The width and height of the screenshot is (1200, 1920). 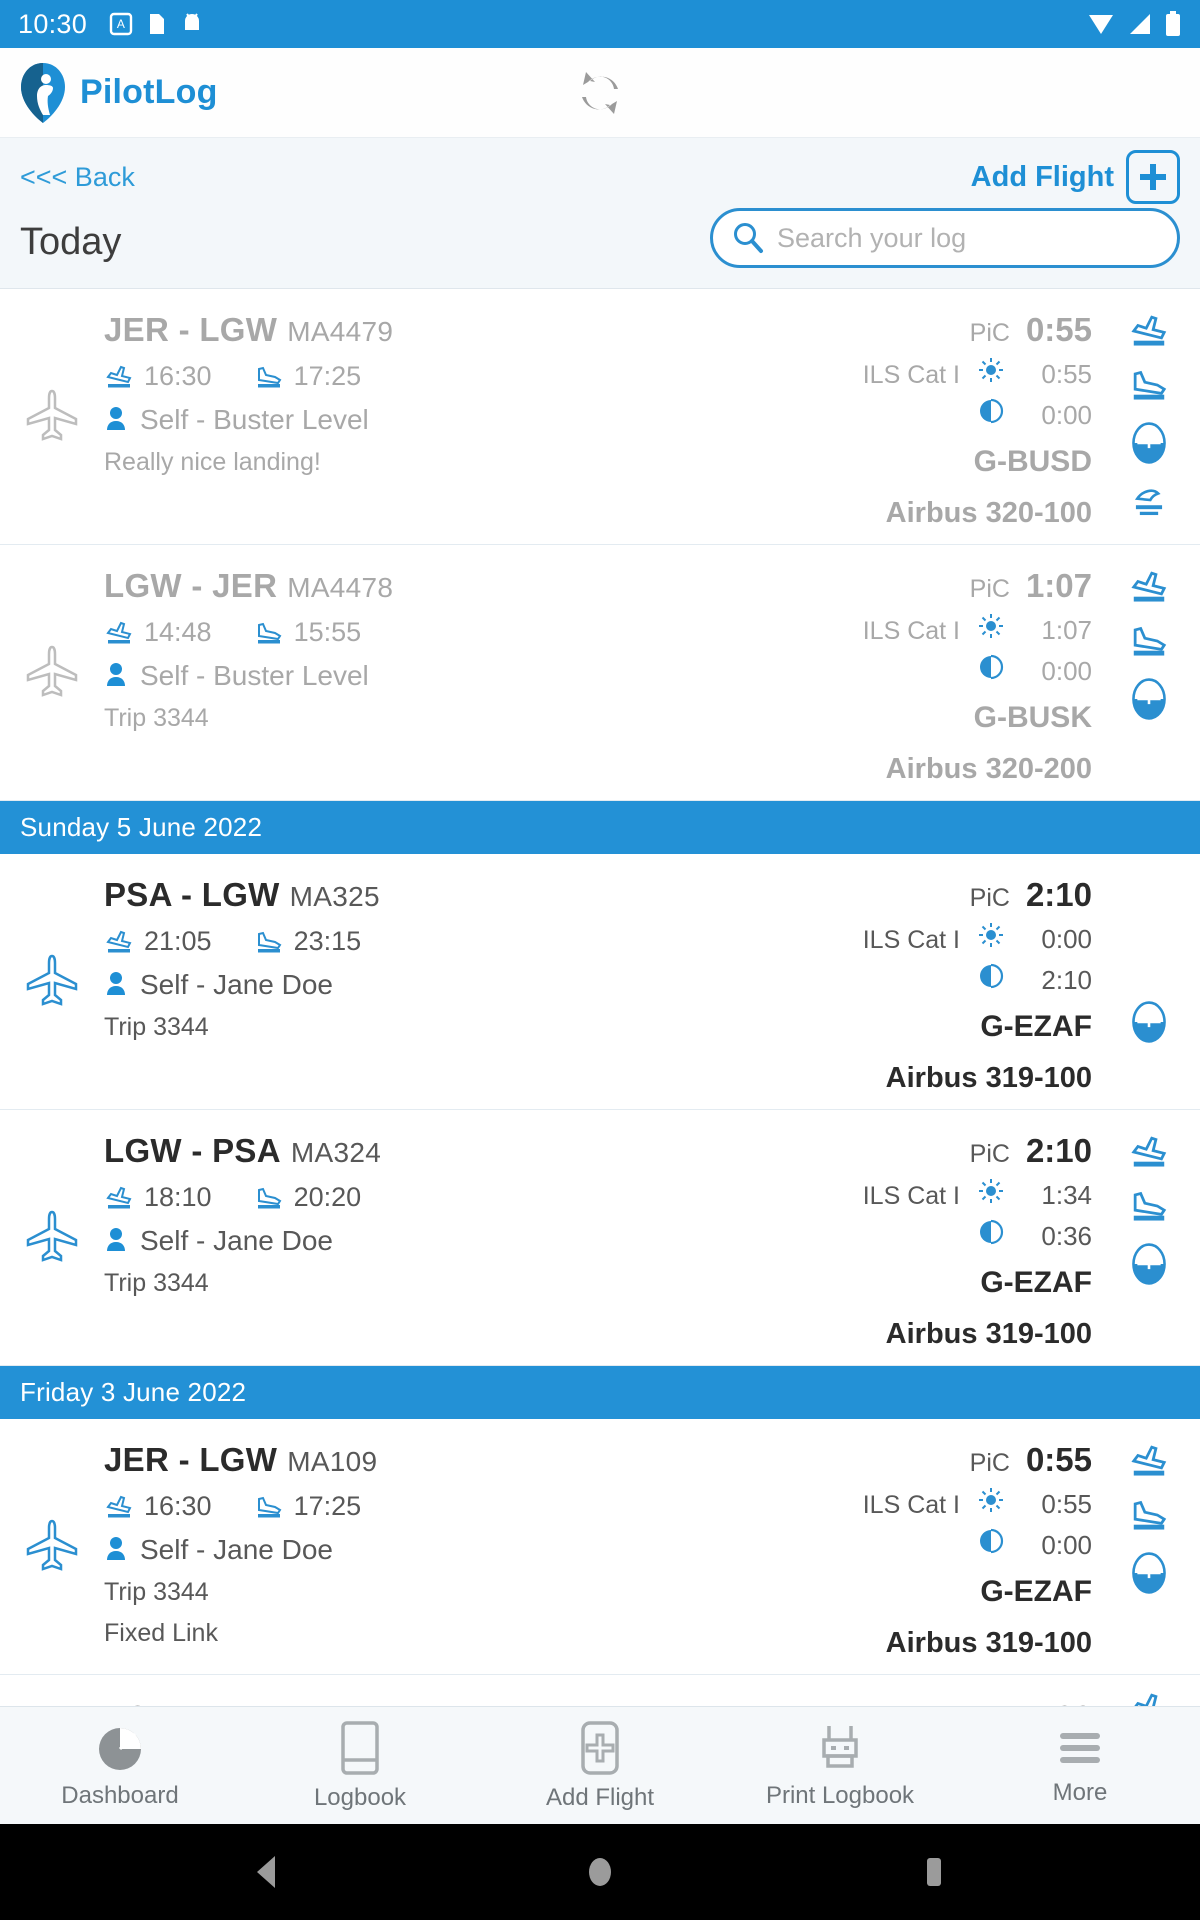 What do you see at coordinates (266, 1872) in the screenshot?
I see `system-back-icon` at bounding box center [266, 1872].